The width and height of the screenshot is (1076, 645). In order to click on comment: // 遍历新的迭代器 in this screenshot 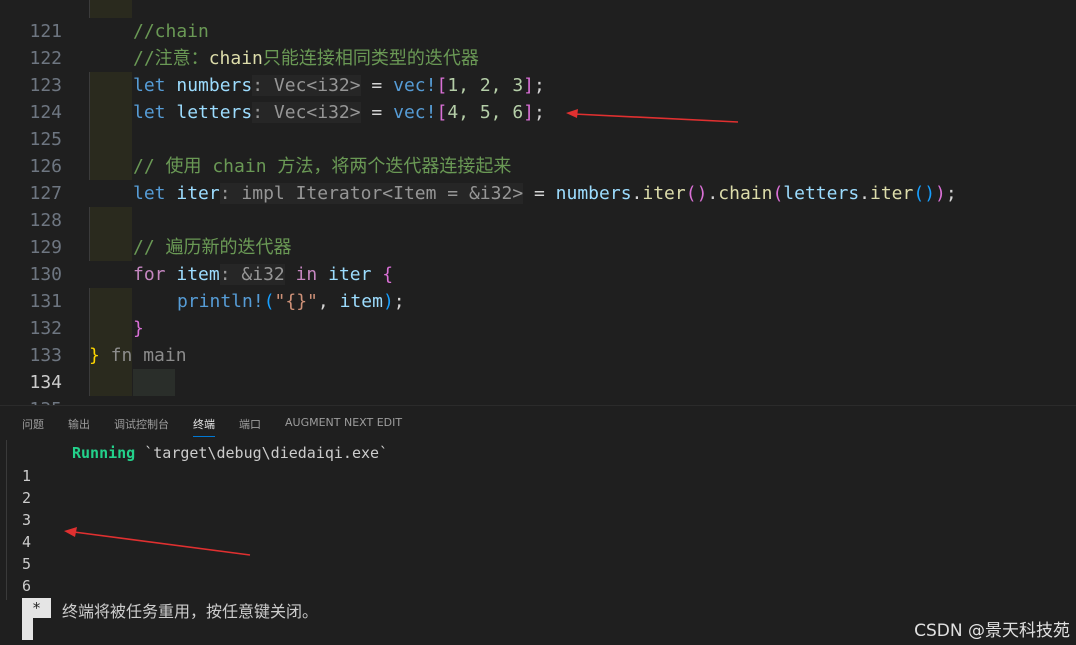, I will do `click(212, 247)`.